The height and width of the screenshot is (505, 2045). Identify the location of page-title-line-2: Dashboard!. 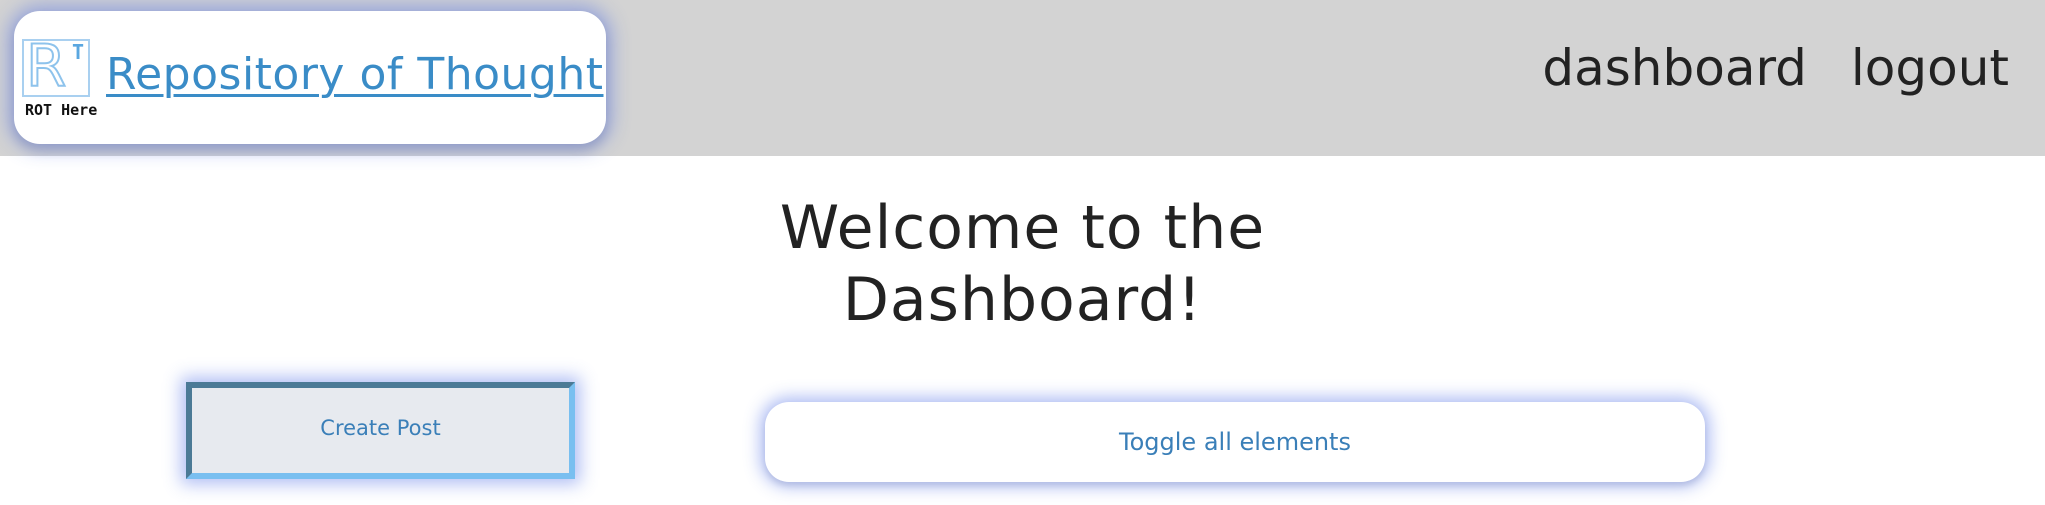
(1022, 300).